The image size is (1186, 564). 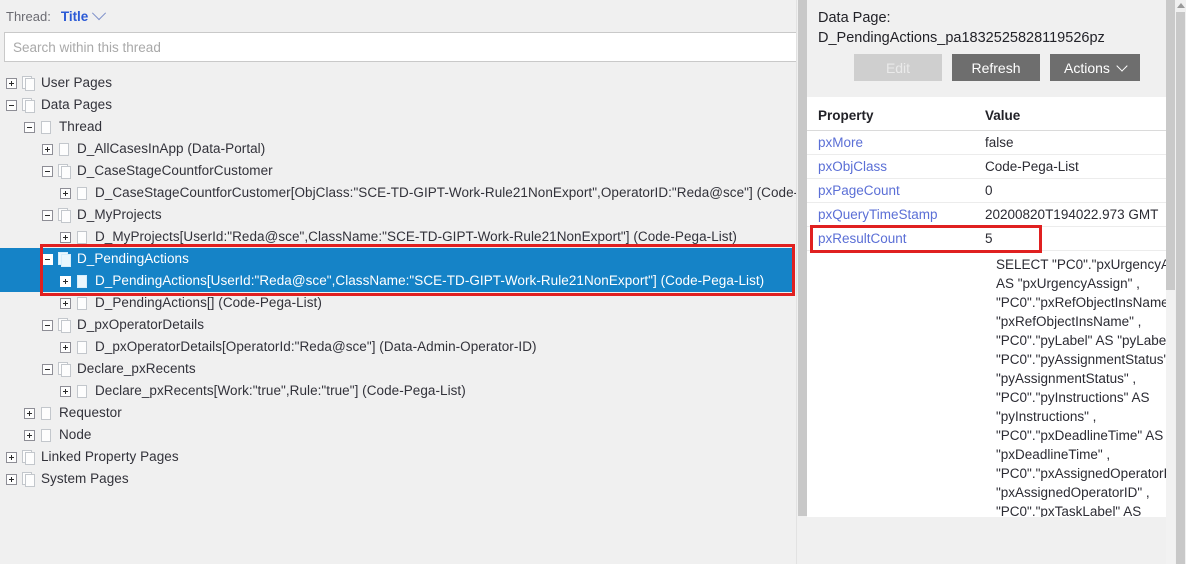 I want to click on scroll-up-arrow-icon, so click(x=1181, y=5).